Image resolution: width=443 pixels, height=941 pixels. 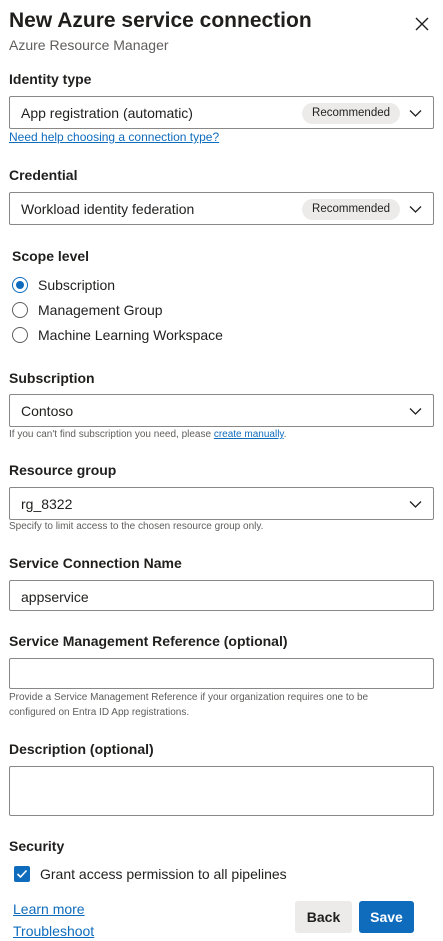 I want to click on resource-group-dropdown: rg_8322, so click(x=221, y=503).